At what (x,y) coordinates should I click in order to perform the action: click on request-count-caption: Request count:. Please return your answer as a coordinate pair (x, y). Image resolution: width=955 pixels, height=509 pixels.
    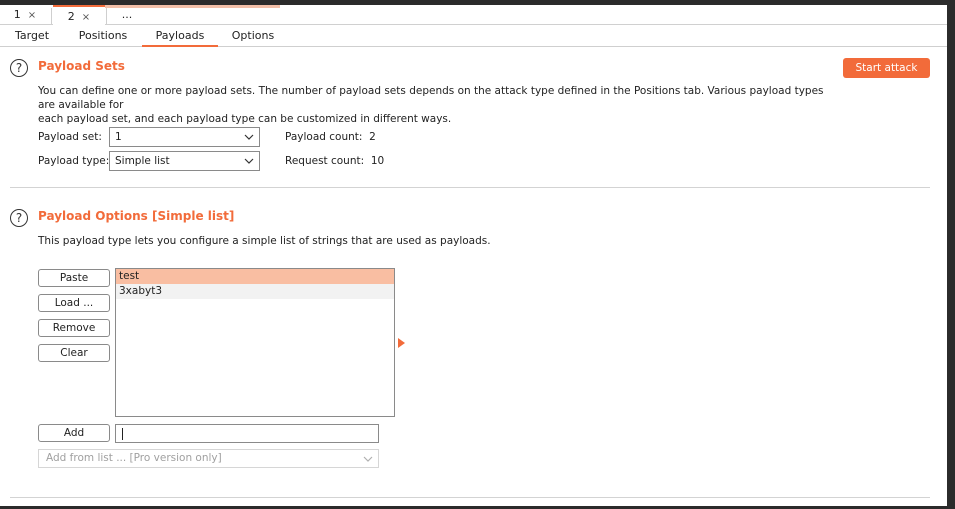
    Looking at the image, I should click on (325, 161).